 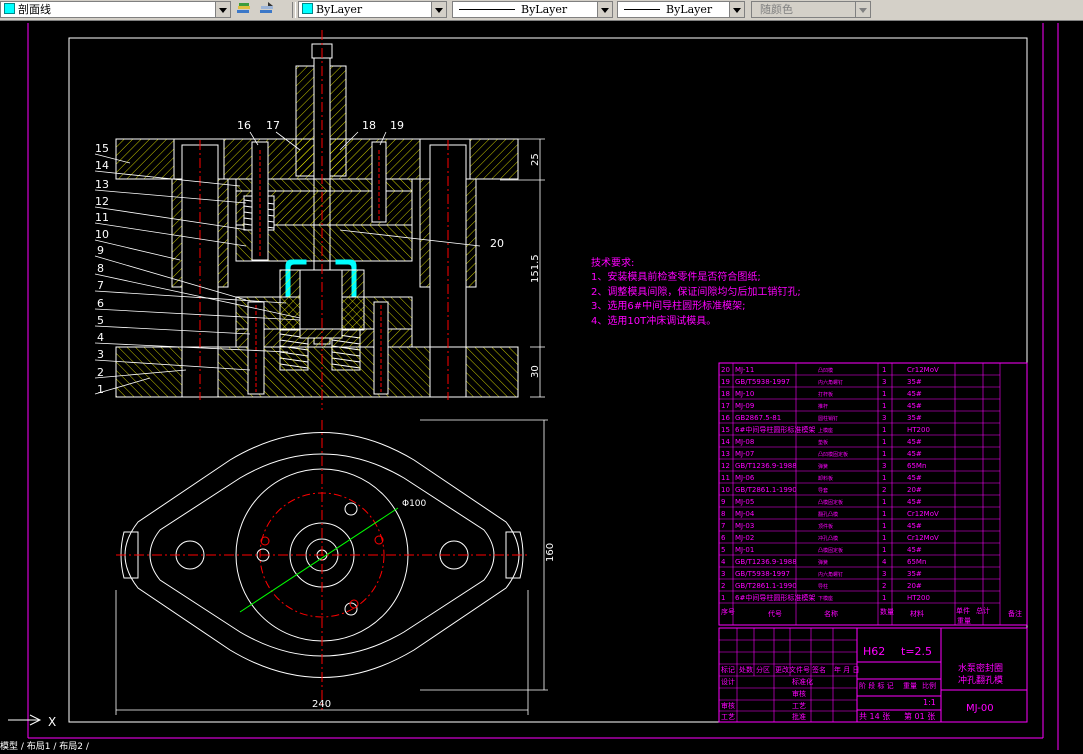 What do you see at coordinates (244, 9) in the screenshot?
I see `layer-states-icon` at bounding box center [244, 9].